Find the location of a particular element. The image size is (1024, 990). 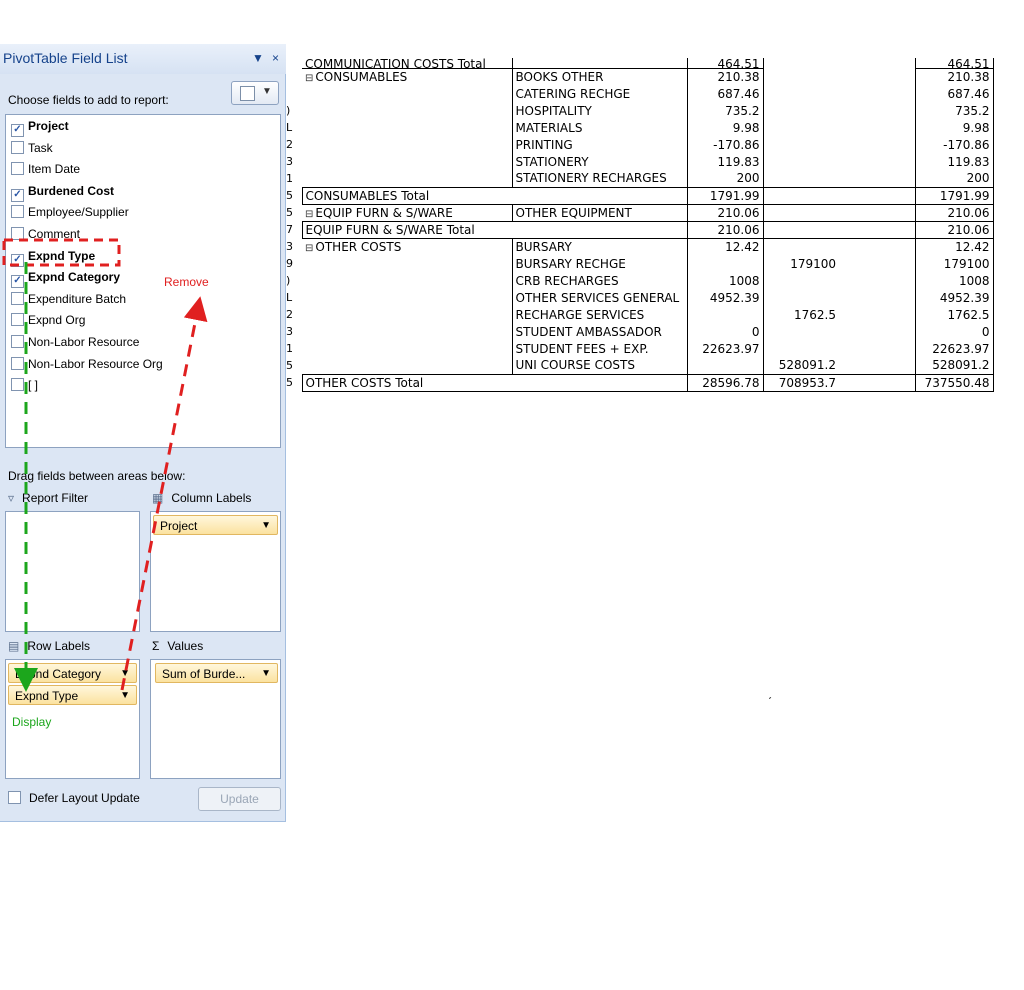

category-cell: EQUIP FURN & S/WARE Total is located at coordinates (406, 229).